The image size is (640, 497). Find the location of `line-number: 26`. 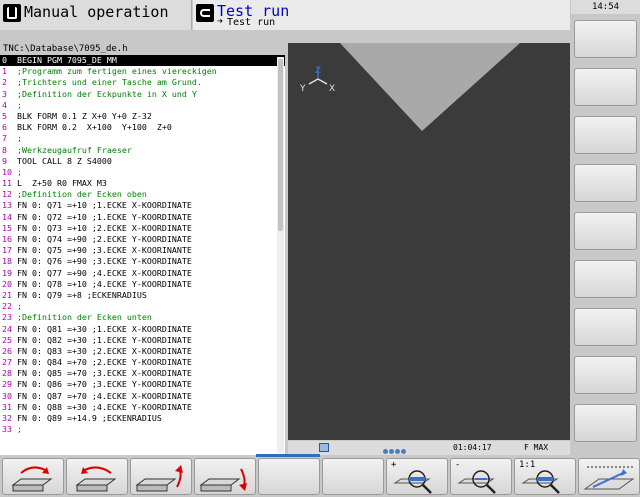

line-number: 26 is located at coordinates (7, 350).